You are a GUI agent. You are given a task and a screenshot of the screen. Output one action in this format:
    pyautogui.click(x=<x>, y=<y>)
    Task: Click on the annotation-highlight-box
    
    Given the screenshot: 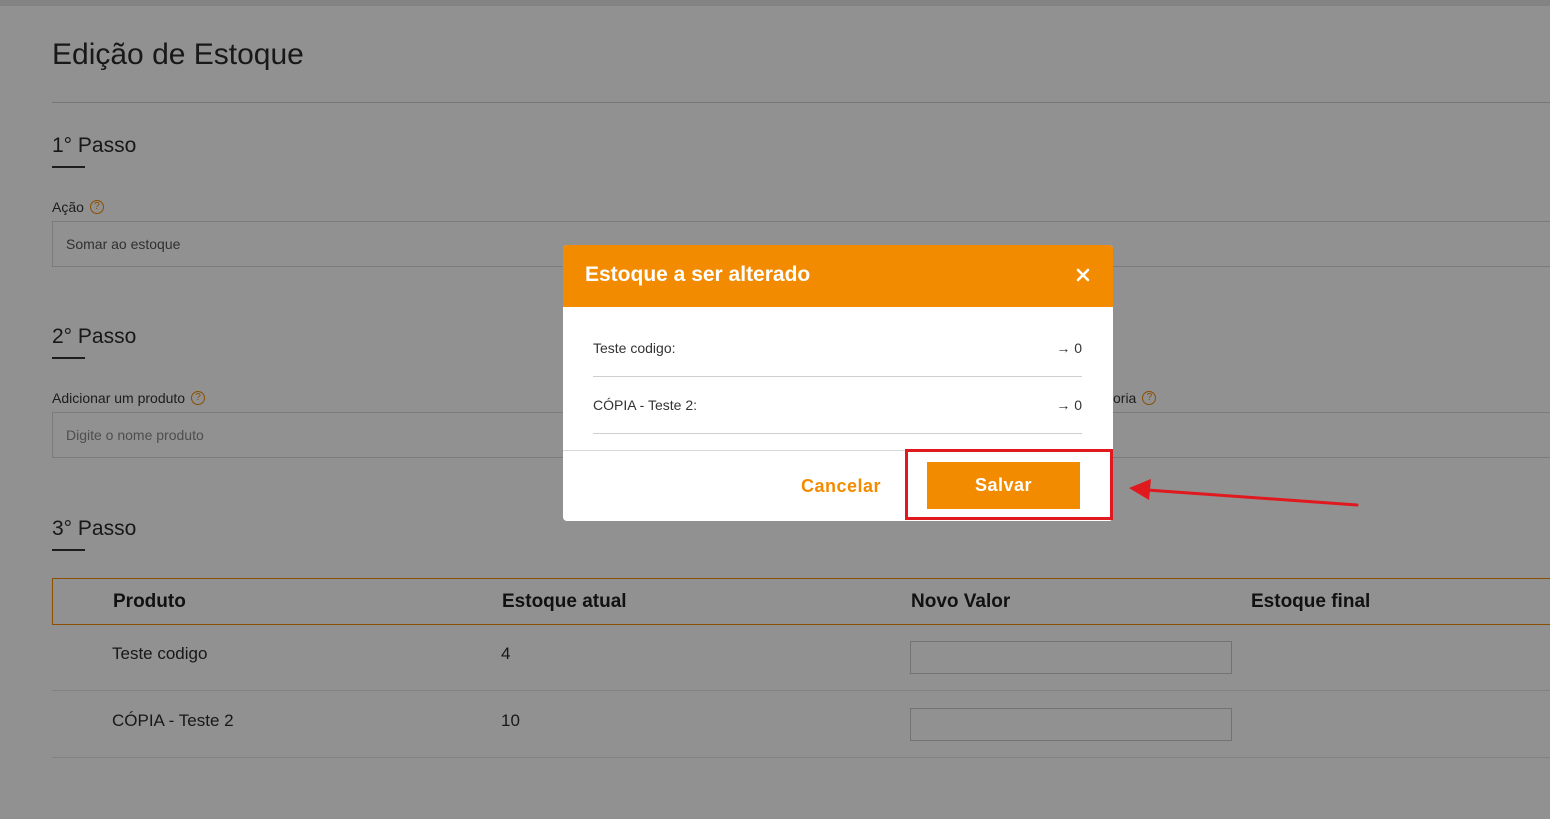 What is the action you would take?
    pyautogui.click(x=1009, y=484)
    